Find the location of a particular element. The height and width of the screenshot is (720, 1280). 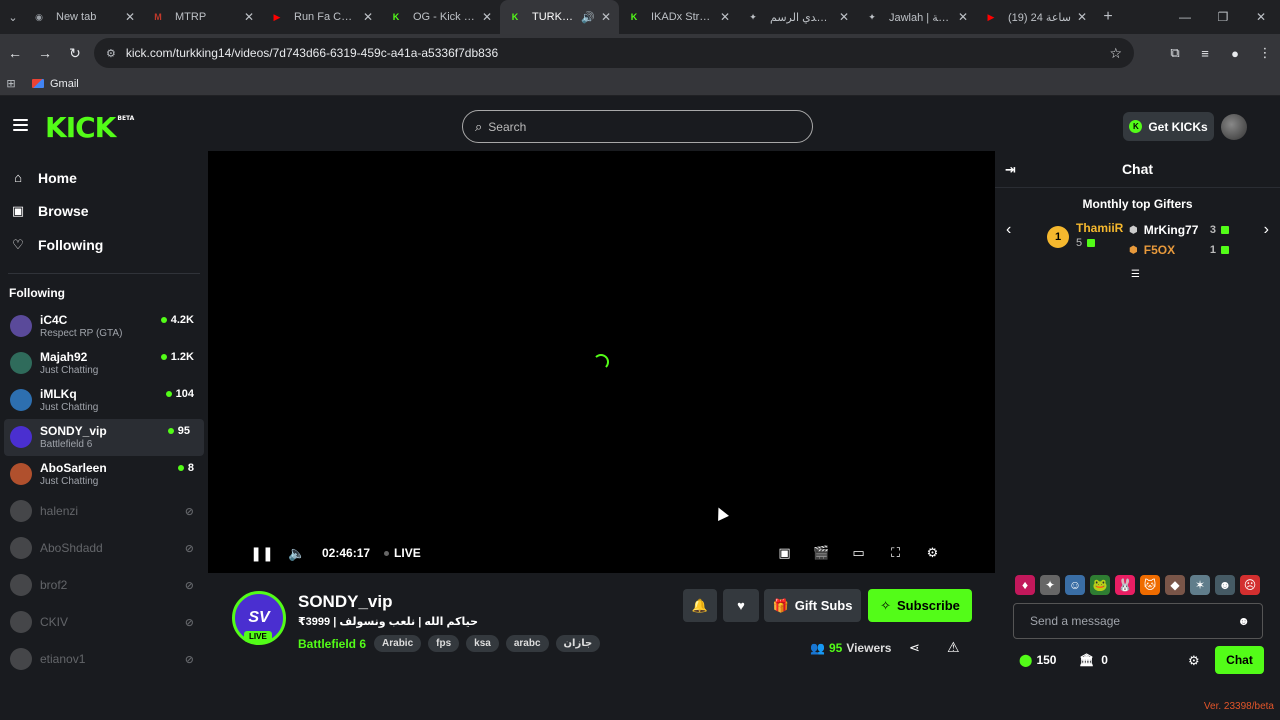

apps-icon: ⊞ is located at coordinates (11, 83).